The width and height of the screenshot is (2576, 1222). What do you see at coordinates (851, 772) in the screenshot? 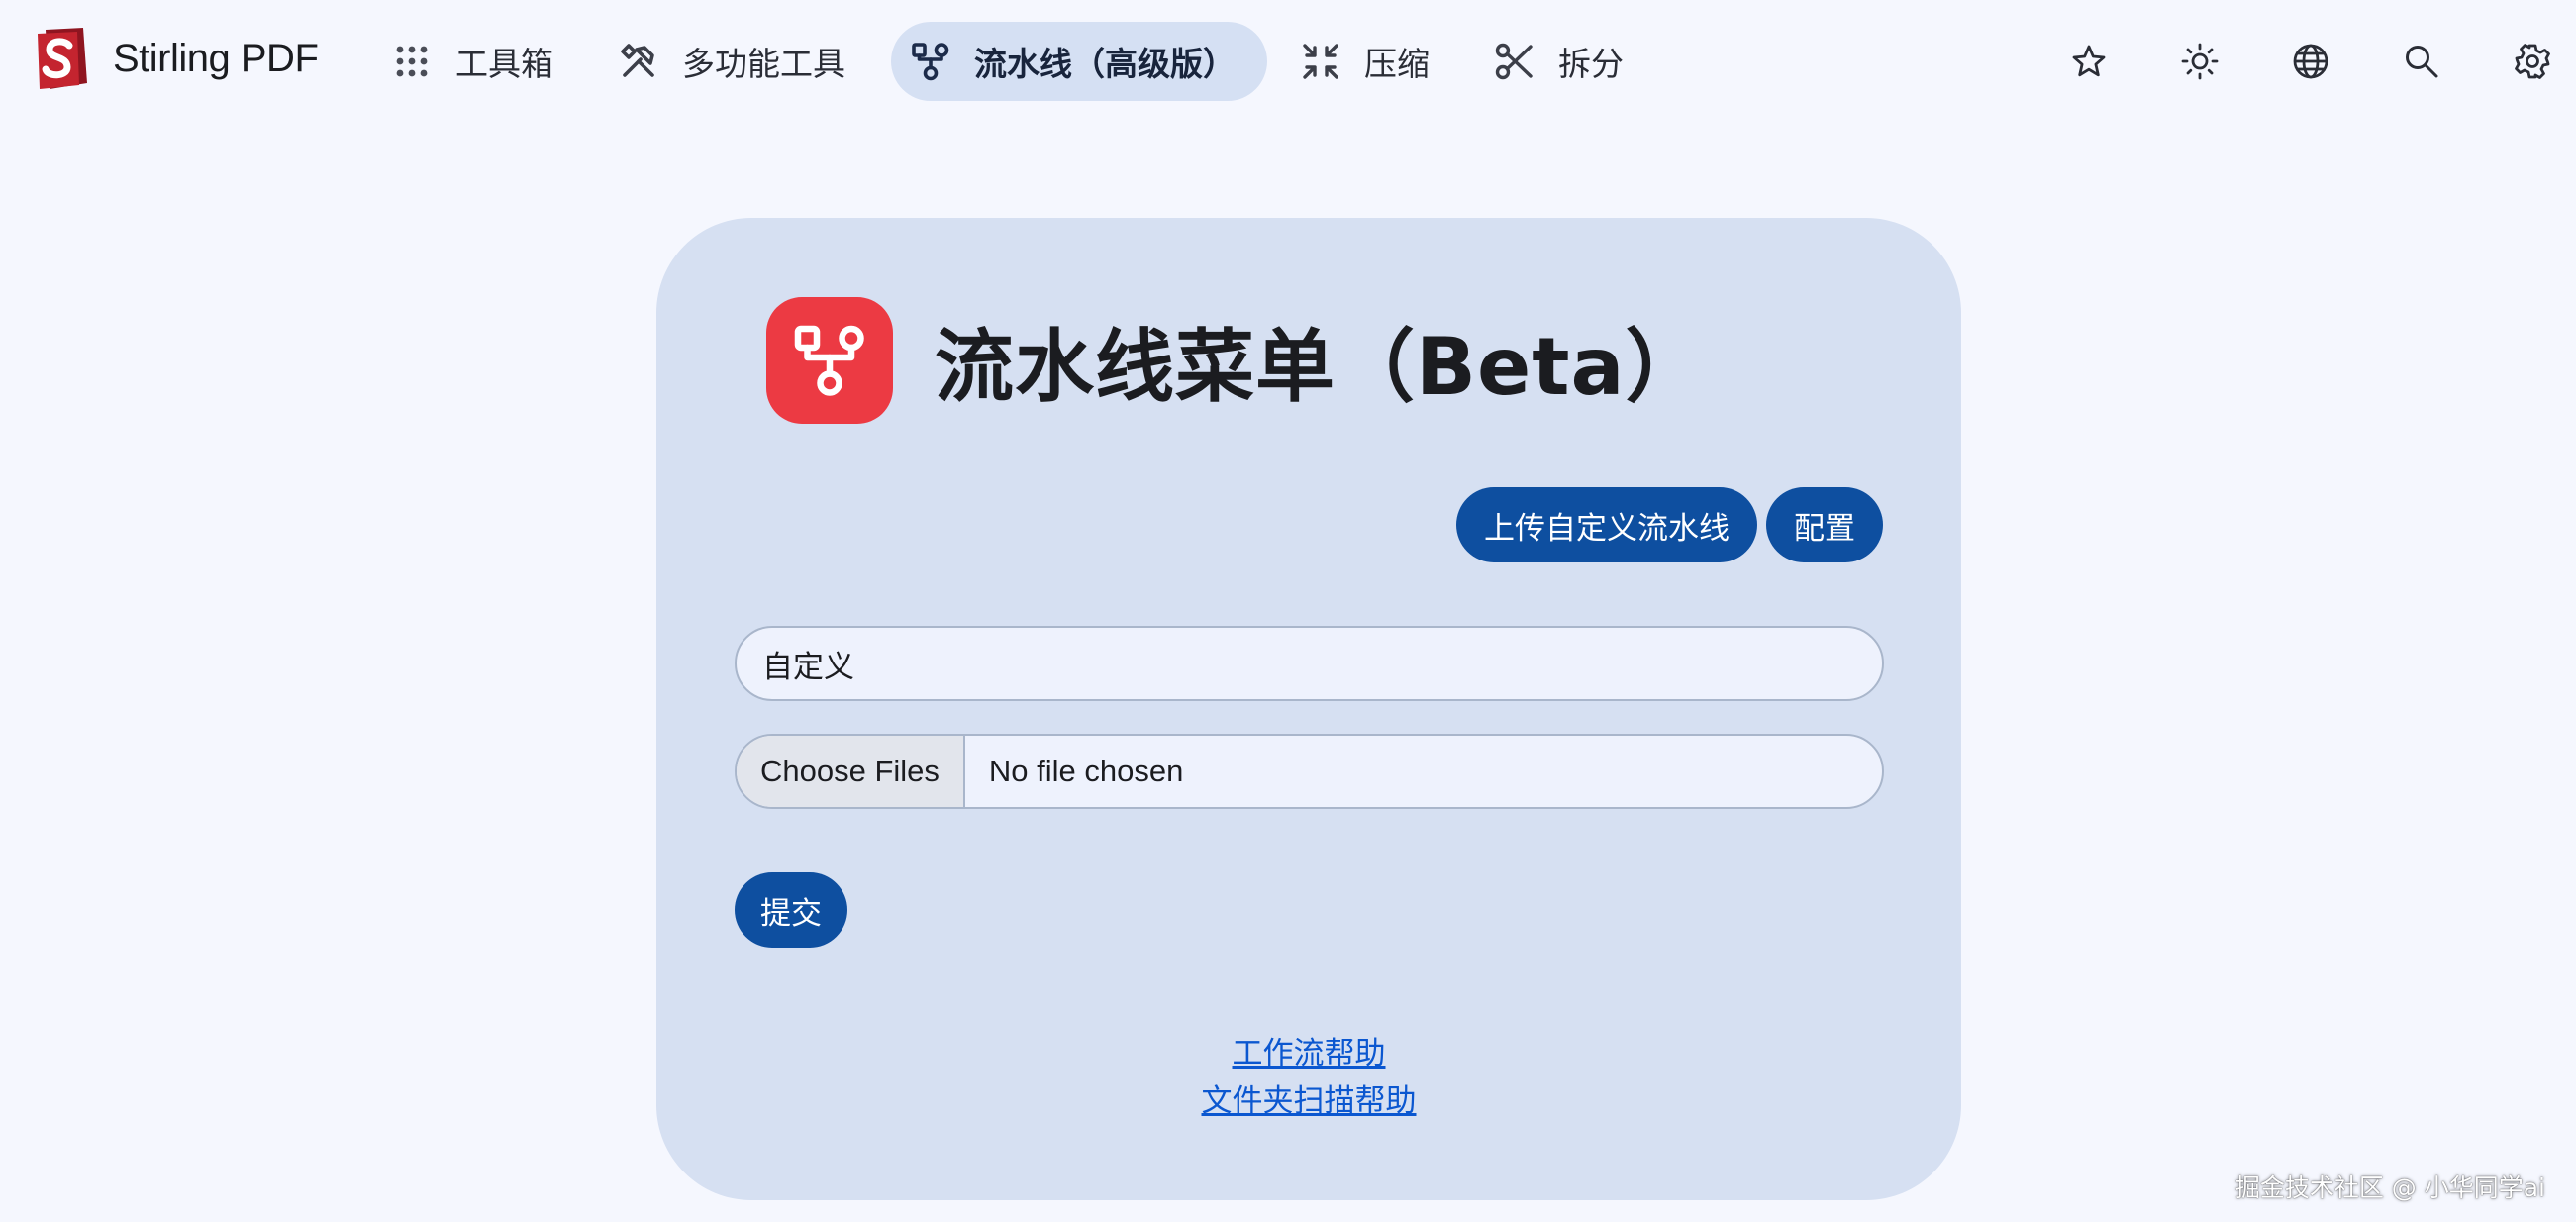
I see `choose-files-button: Choose Files` at bounding box center [851, 772].